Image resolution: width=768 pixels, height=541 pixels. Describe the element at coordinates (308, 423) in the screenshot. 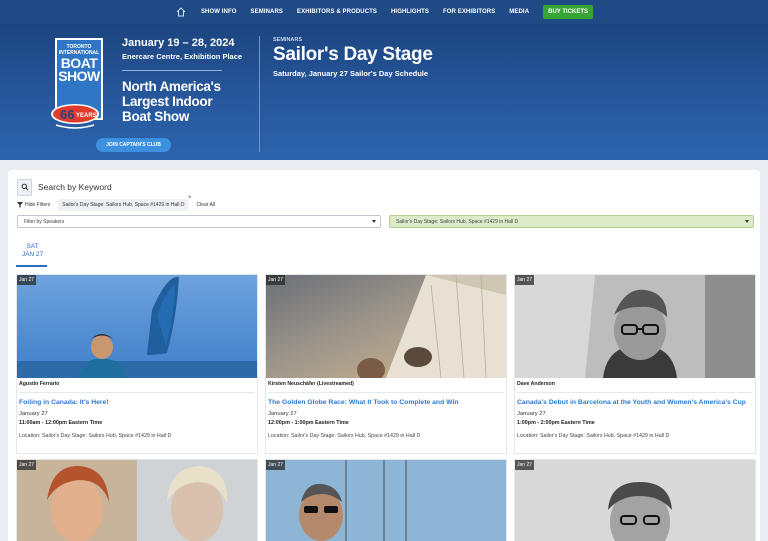

I see `session-time: 12:00pm - 1:00pm Eastern Time` at that location.